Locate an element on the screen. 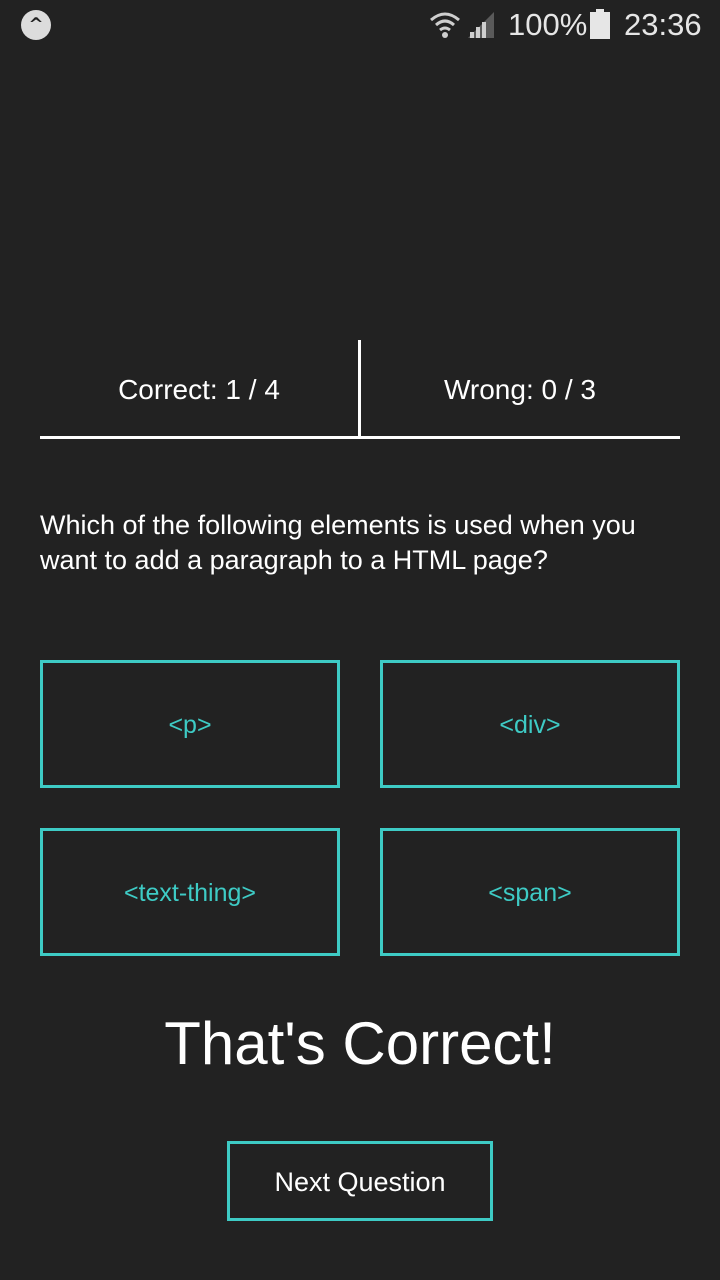 The image size is (720, 1280). expo-caret-icon: ^ is located at coordinates (36, 25).